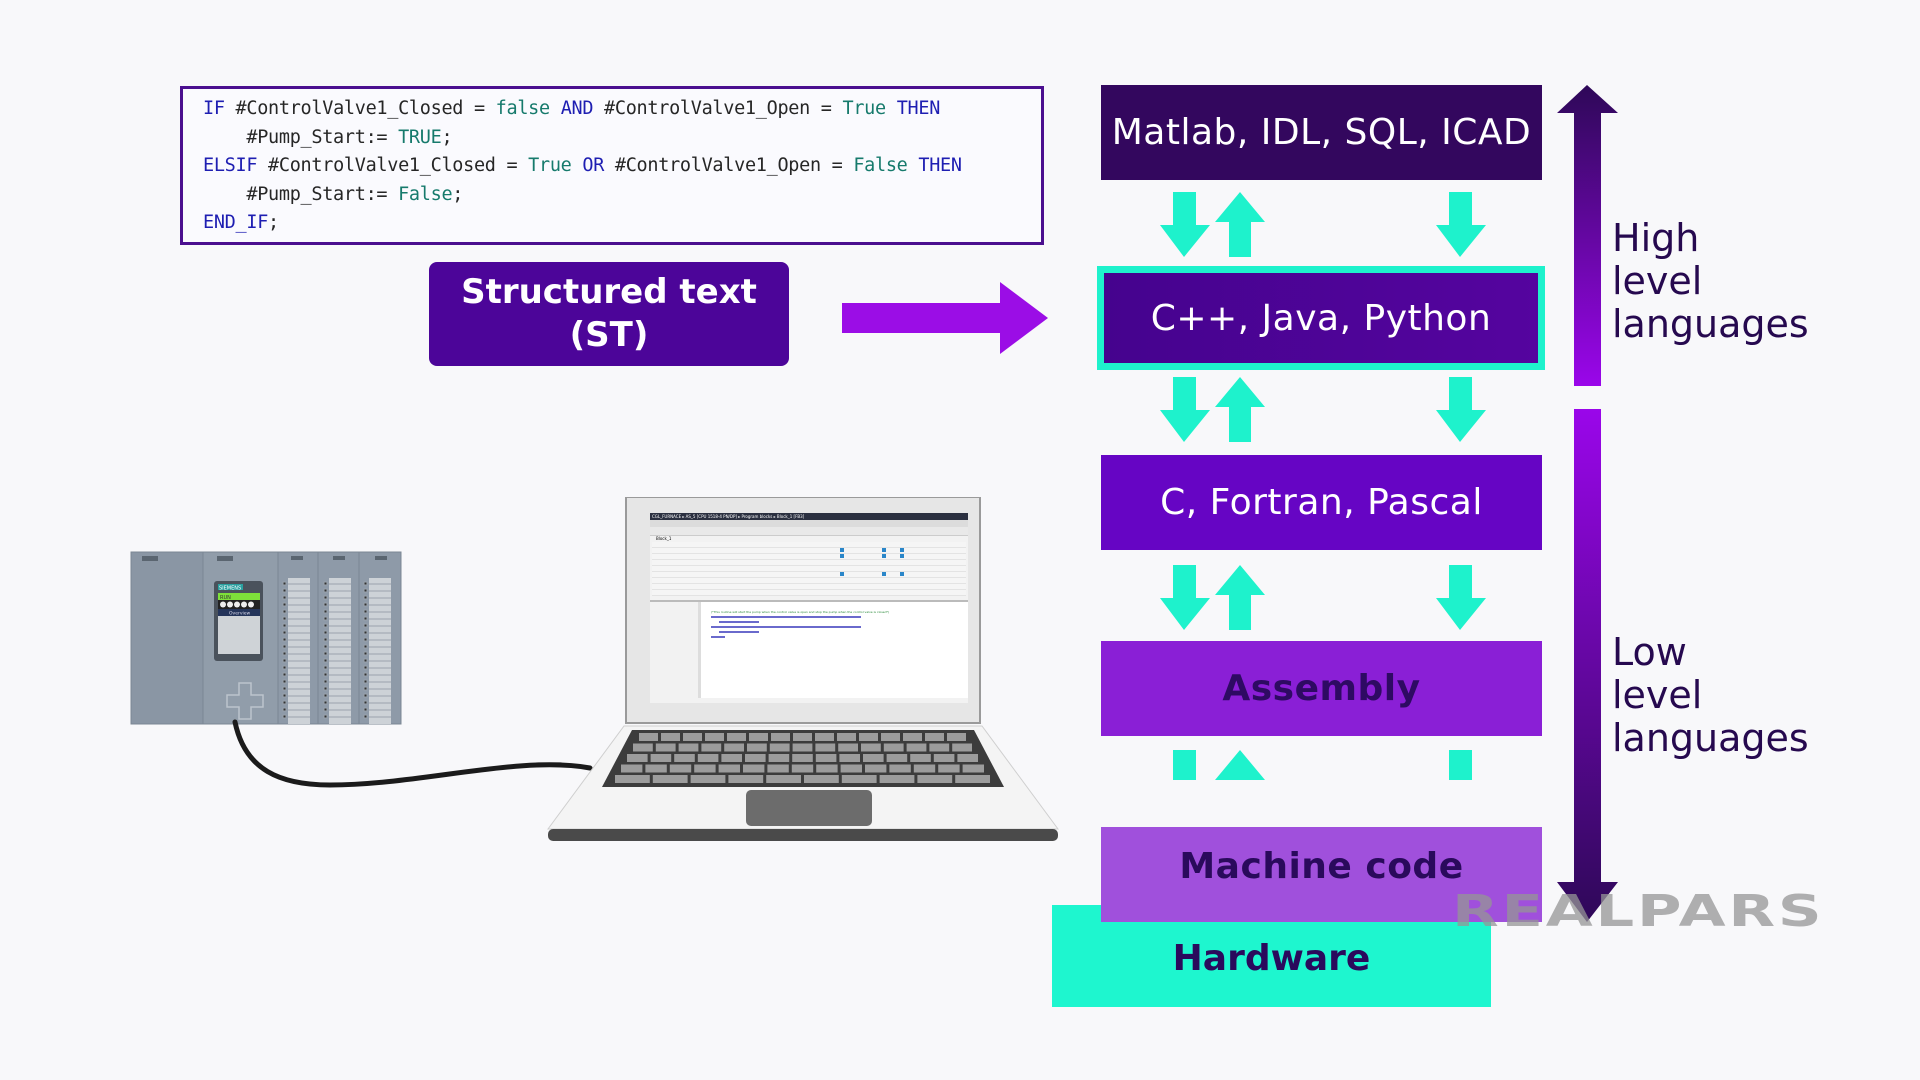 This screenshot has height=1080, width=1920. I want to click on code-token-id: #ControlValve1_Open =, so click(729, 166).